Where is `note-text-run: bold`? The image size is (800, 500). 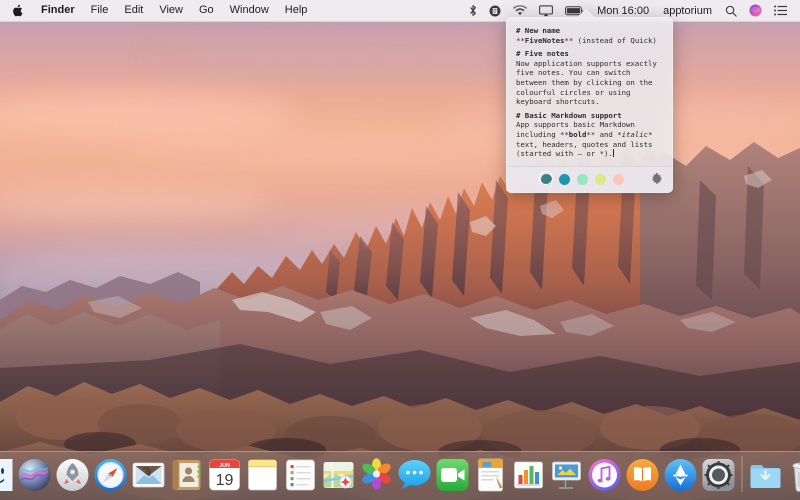
note-text-run: bold is located at coordinates (577, 134).